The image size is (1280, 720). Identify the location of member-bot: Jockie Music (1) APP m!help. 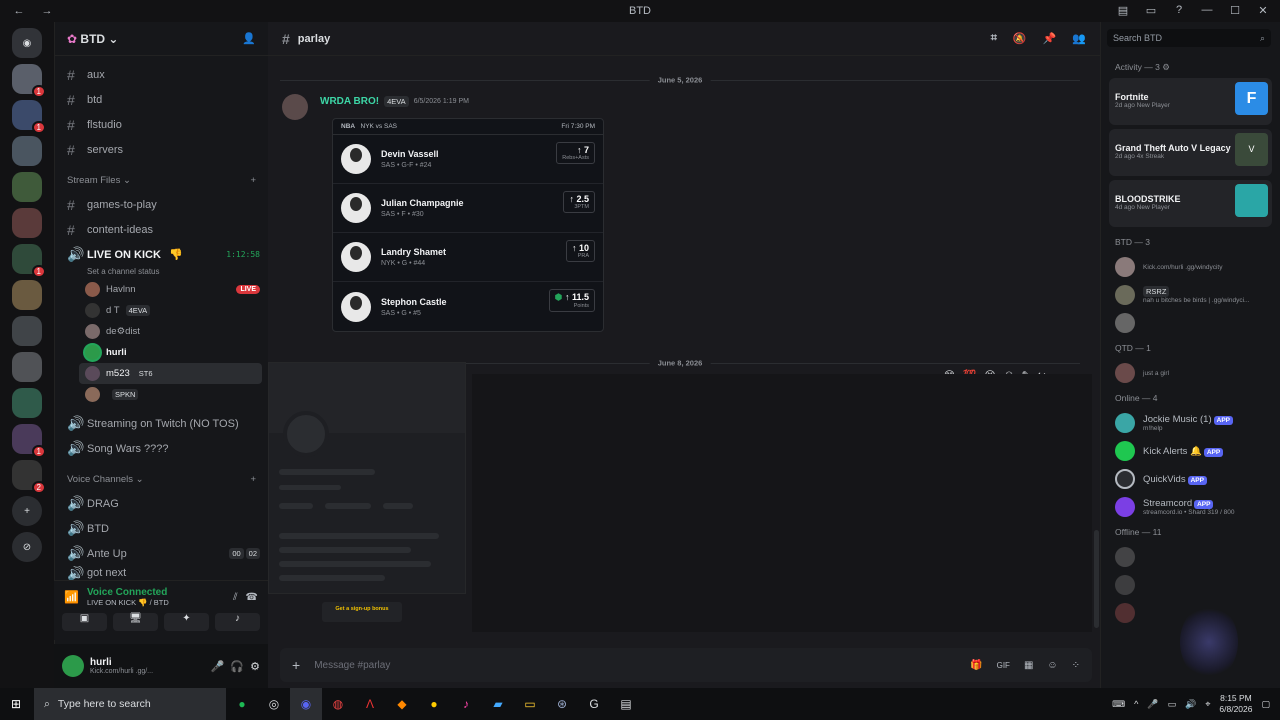
(1190, 423).